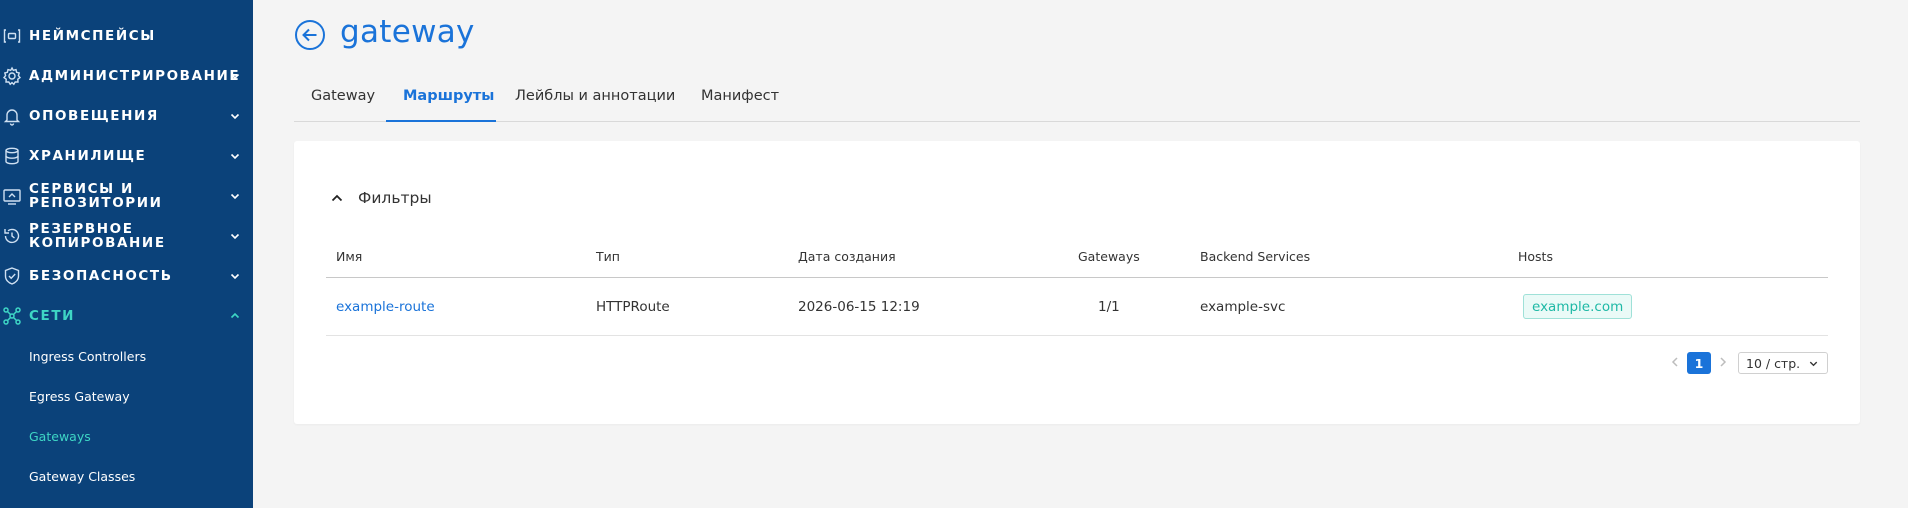 This screenshot has width=1908, height=508. Describe the element at coordinates (79, 396) in the screenshot. I see `sidebar-subitem-label: Egress Gateway` at that location.